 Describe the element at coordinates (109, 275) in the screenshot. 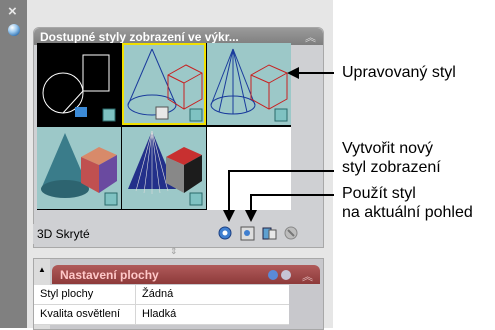

I see `face-settings-title: Nastavení plochy` at that location.